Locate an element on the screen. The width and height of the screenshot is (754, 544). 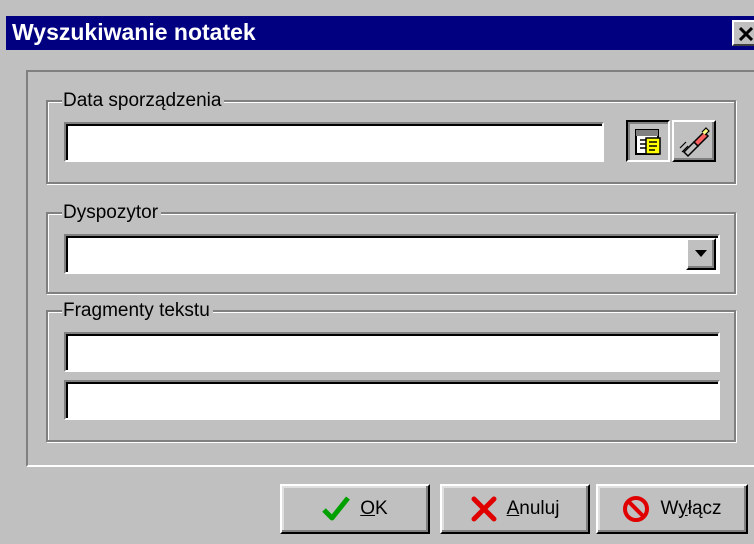
window-title: Wyszukiwanie notatek is located at coordinates (134, 32).